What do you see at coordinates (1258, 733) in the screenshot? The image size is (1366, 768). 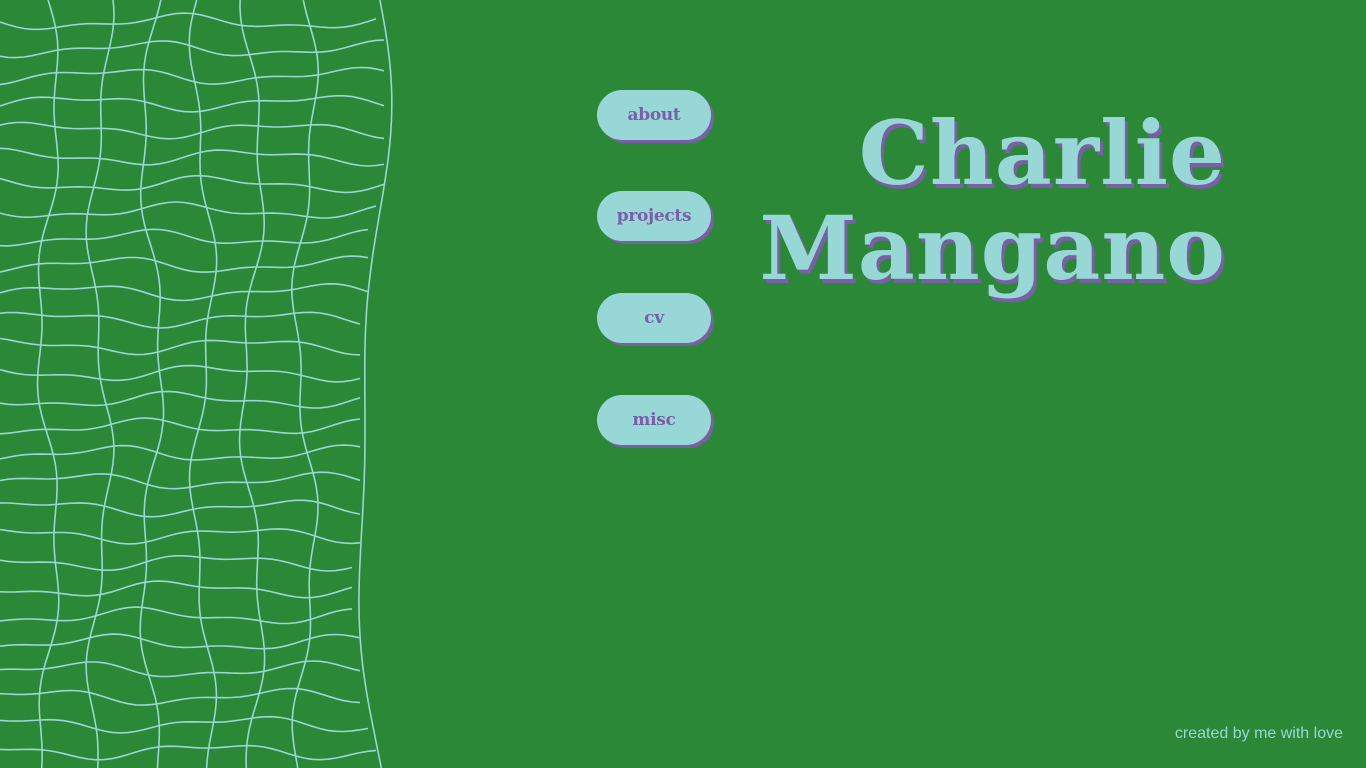 I see `footer-text: created by me with love` at bounding box center [1258, 733].